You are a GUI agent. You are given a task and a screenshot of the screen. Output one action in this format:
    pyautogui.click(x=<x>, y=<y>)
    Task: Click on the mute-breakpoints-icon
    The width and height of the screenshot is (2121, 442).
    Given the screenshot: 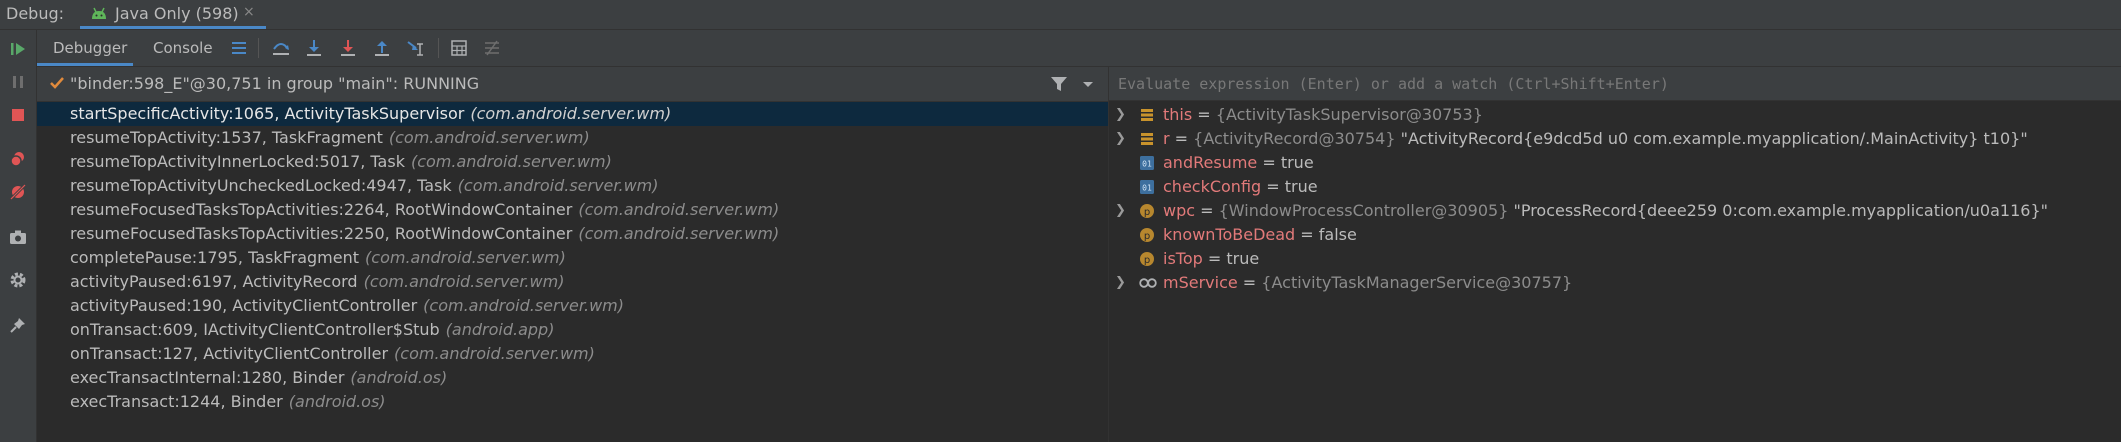 What is the action you would take?
    pyautogui.click(x=18, y=192)
    